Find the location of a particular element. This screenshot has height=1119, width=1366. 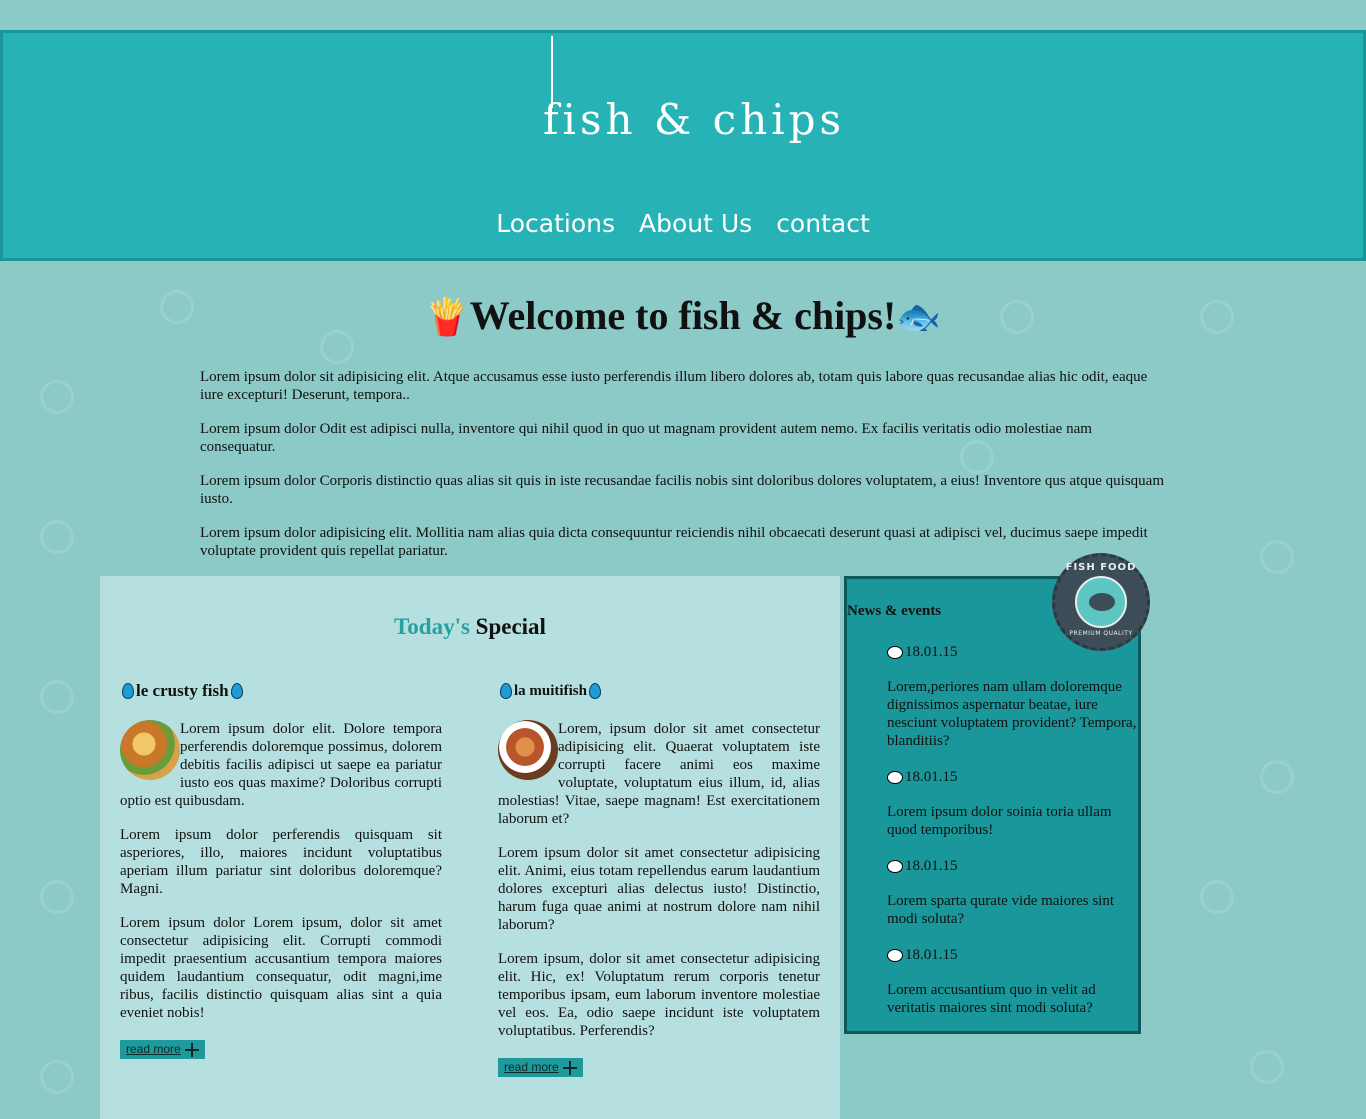

specials-title-rest: Special is located at coordinates (507, 626).